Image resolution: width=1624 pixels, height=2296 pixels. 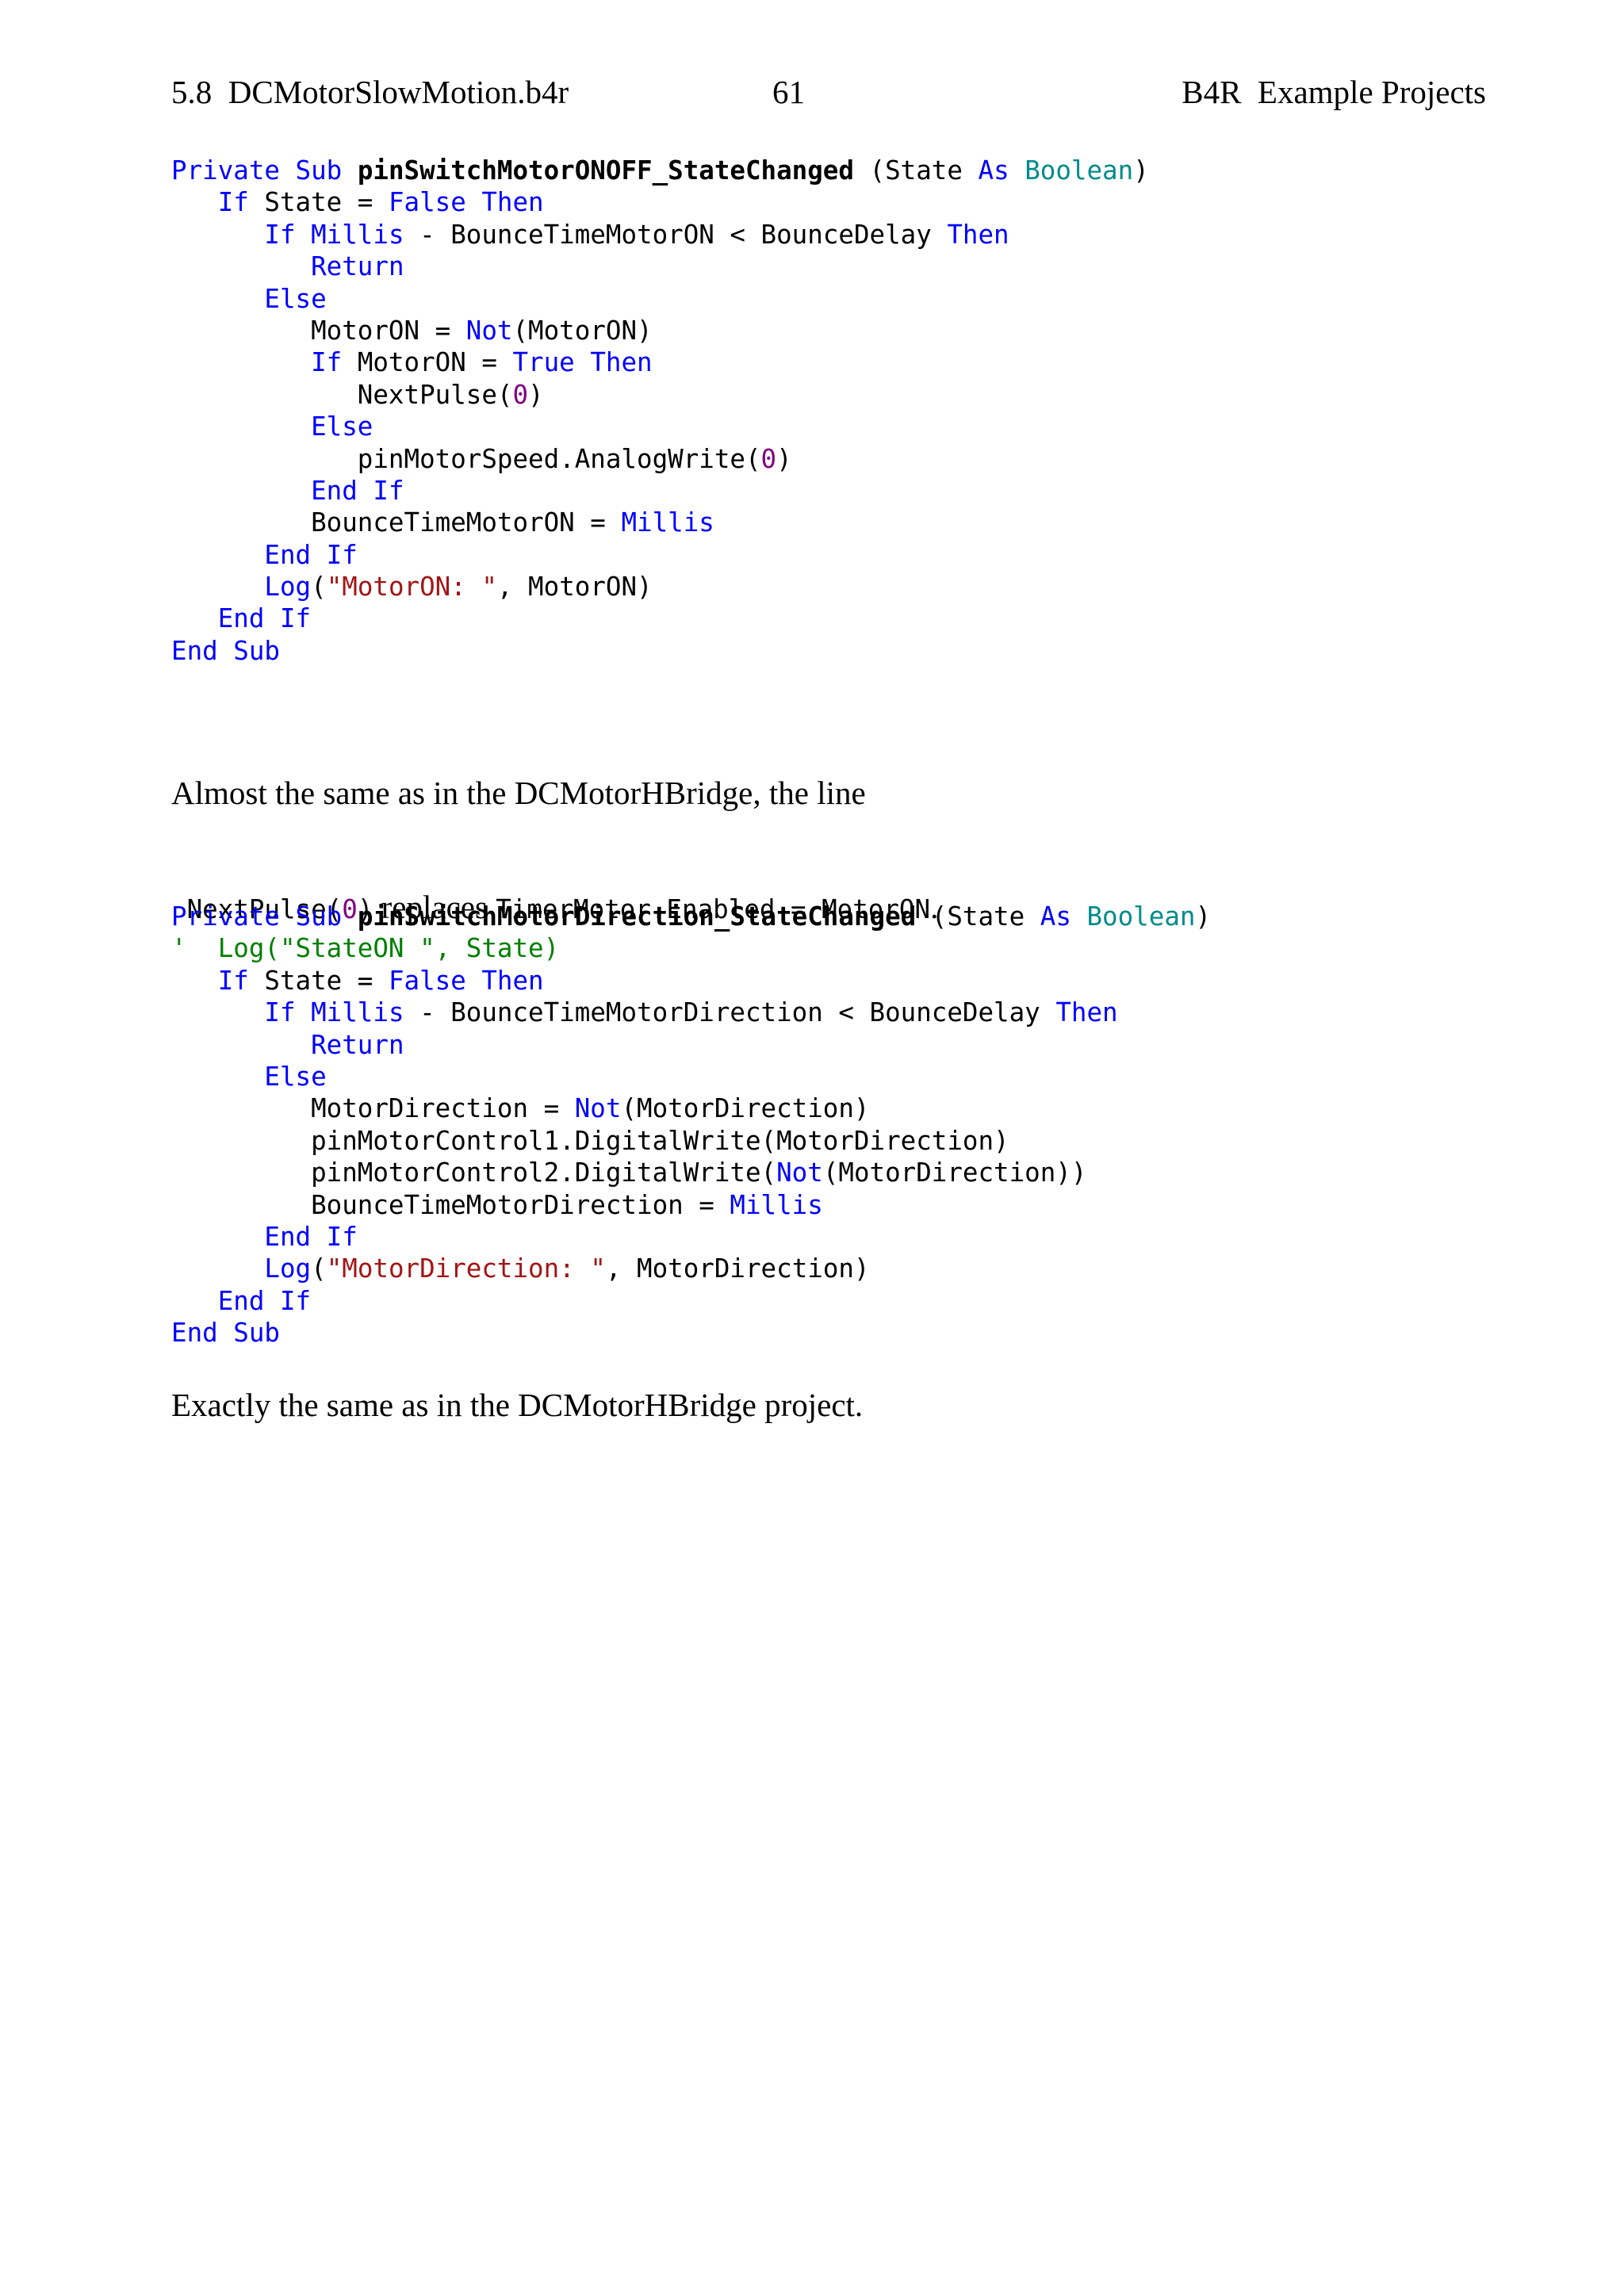 What do you see at coordinates (474, 1173) in the screenshot?
I see `code-token: pinMotorControl2.DigitalWrite(` at bounding box center [474, 1173].